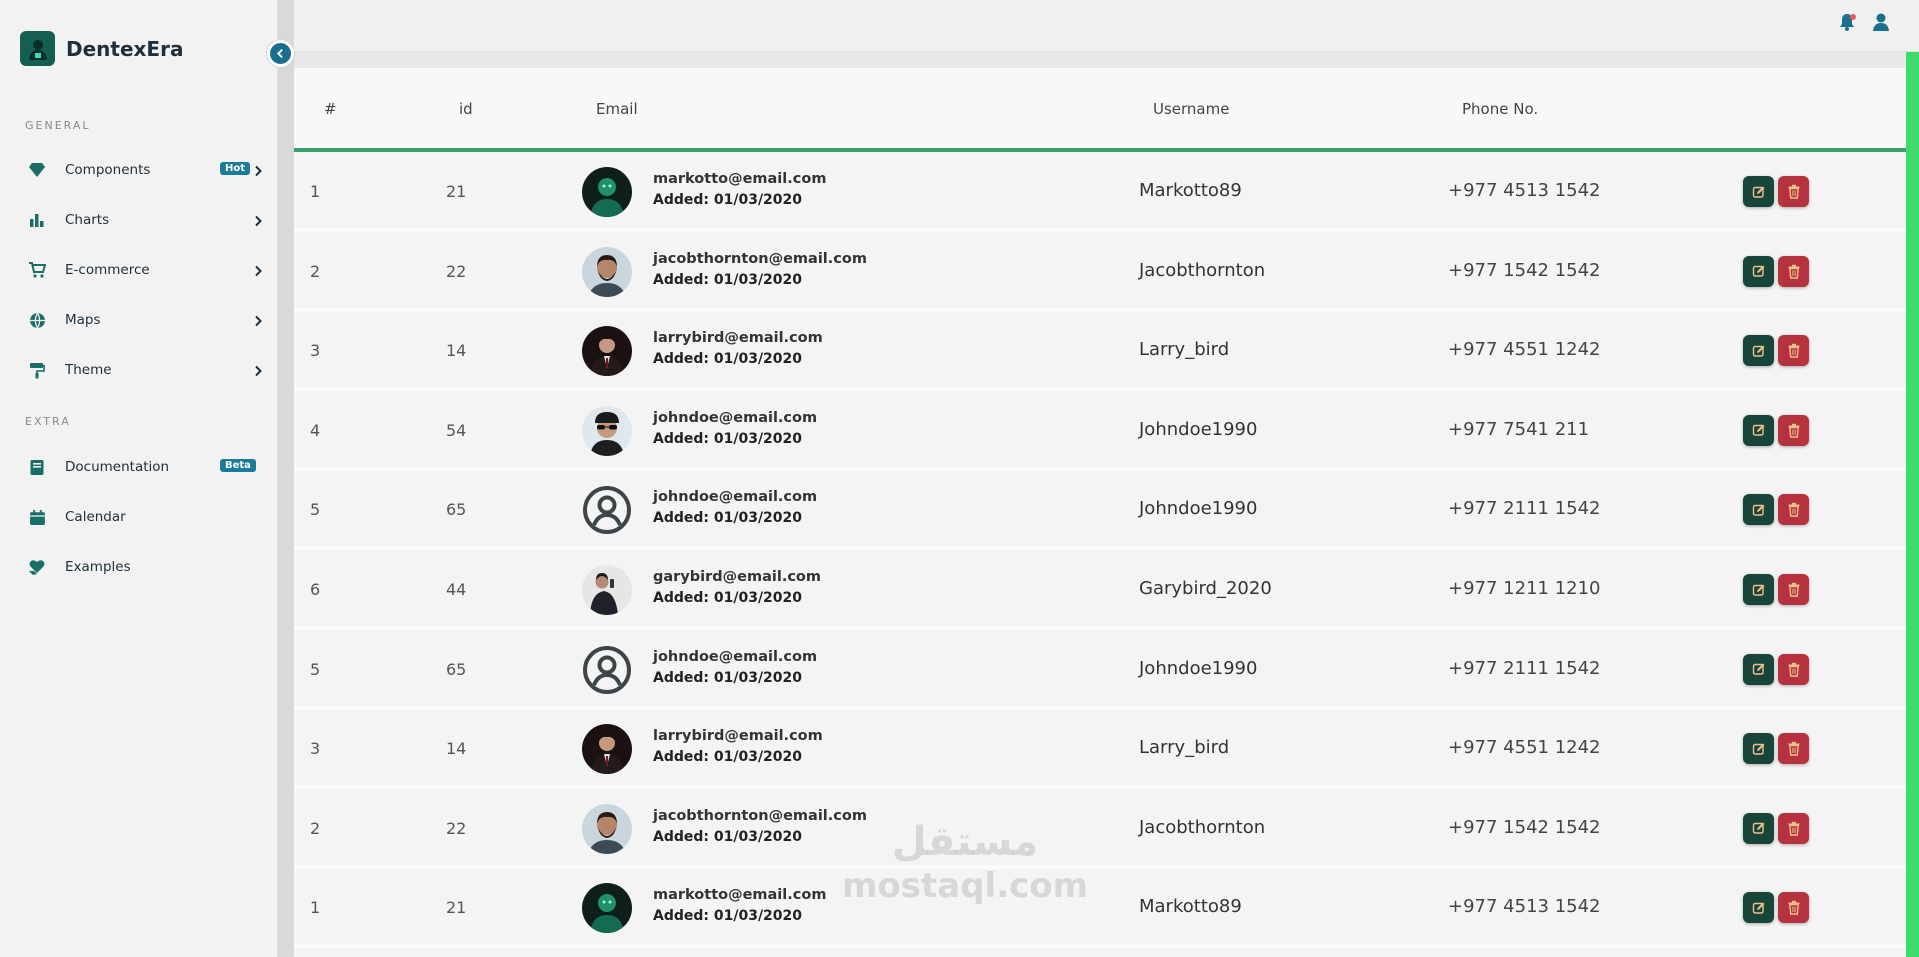  Describe the element at coordinates (146, 467) in the screenshot. I see `sidebar-item-documentation: Documentation Beta` at that location.